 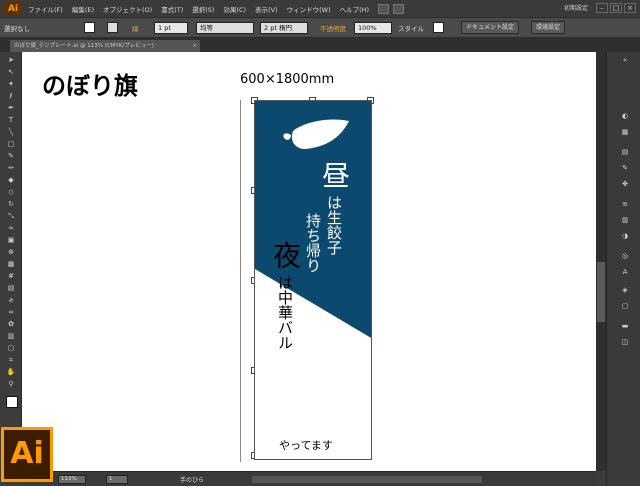 I want to click on blob-brush-tool-icon: ◆, so click(x=11, y=180).